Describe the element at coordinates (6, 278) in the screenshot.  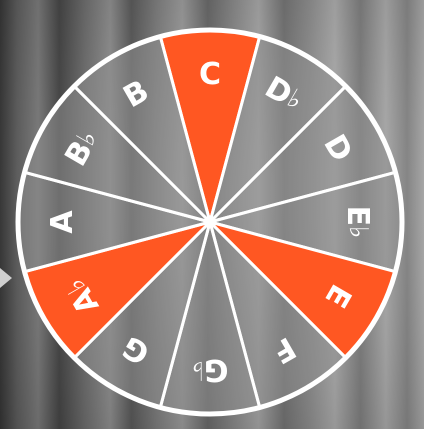
I see `triangle-right-icon` at that location.